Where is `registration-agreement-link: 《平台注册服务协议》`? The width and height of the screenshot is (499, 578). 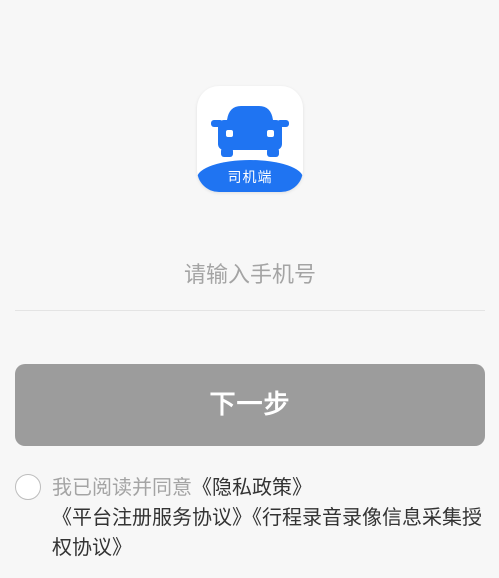 registration-agreement-link: 《平台注册服务协议》 is located at coordinates (152, 517).